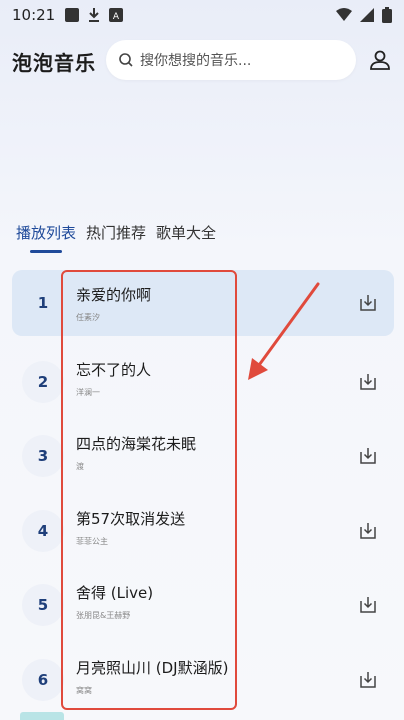  What do you see at coordinates (203, 680) in the screenshot?
I see `list-item: 6 月亮照山川 (DJ默涵版) 窝窝` at bounding box center [203, 680].